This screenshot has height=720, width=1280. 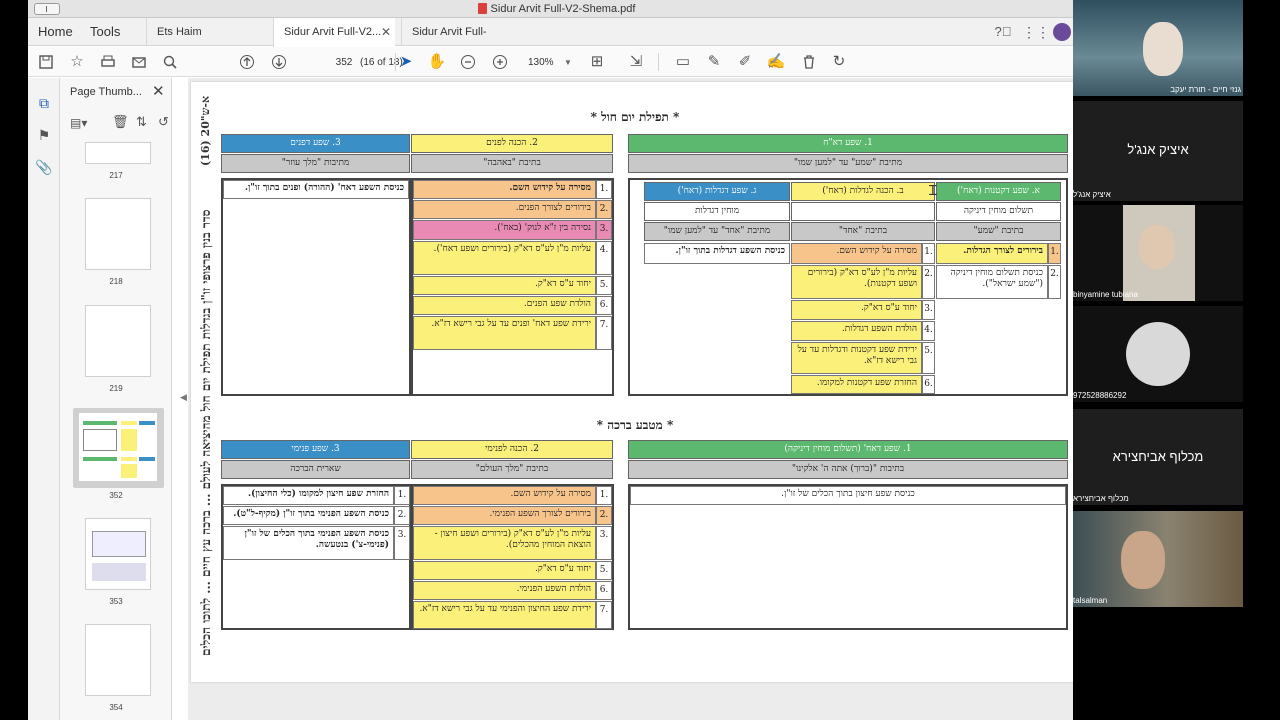 What do you see at coordinates (183, 397) in the screenshot?
I see `collapse-panel-icon: ◀` at bounding box center [183, 397].